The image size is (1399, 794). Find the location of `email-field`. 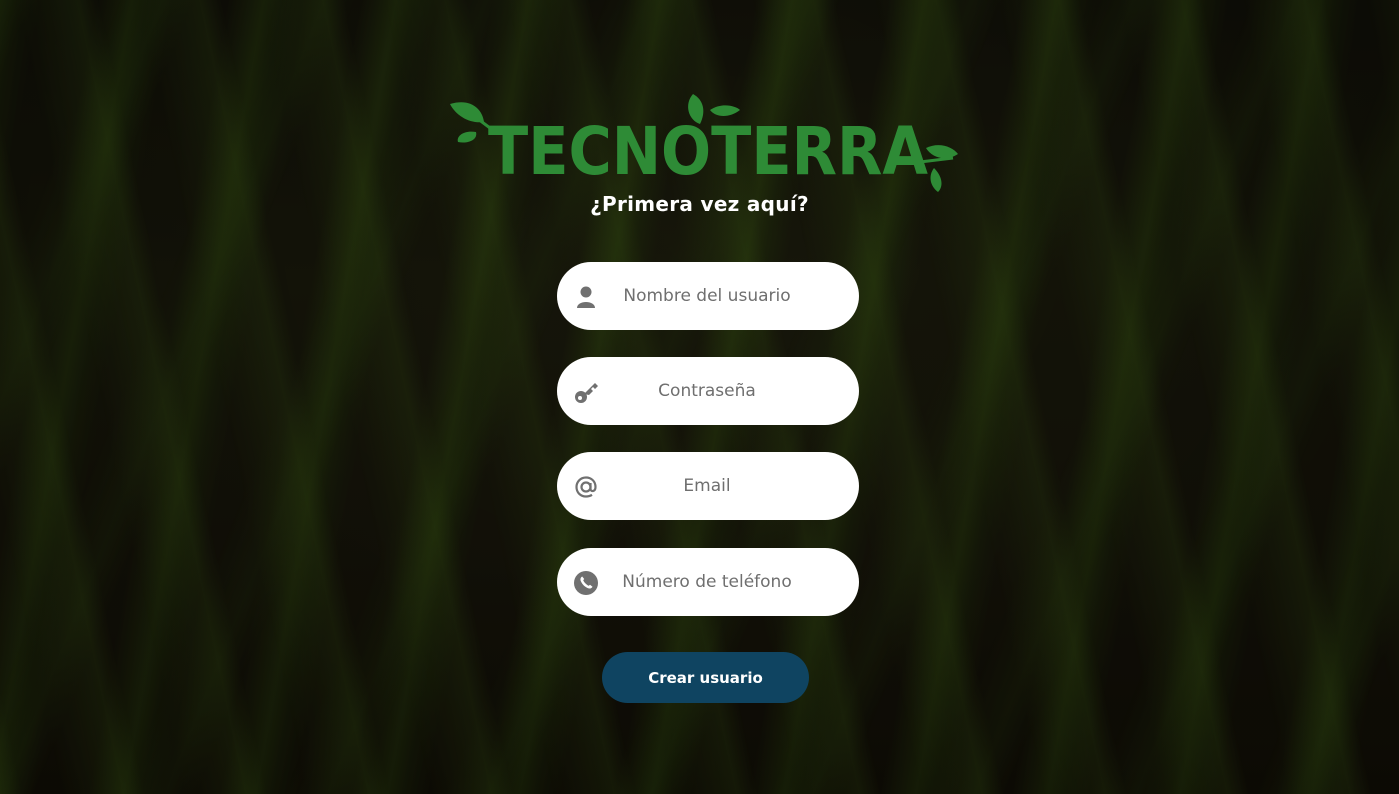

email-field is located at coordinates (708, 486).